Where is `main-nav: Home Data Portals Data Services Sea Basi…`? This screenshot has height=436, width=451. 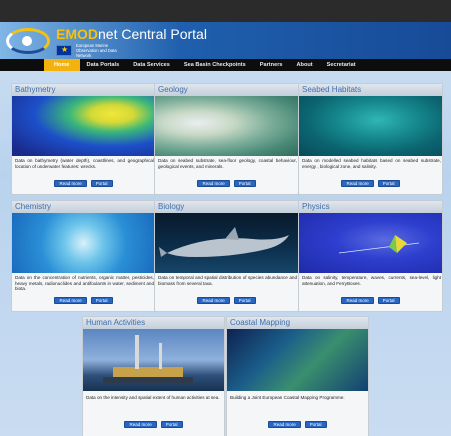
main-nav: Home Data Portals Data Services Sea Basi… is located at coordinates (225, 65).